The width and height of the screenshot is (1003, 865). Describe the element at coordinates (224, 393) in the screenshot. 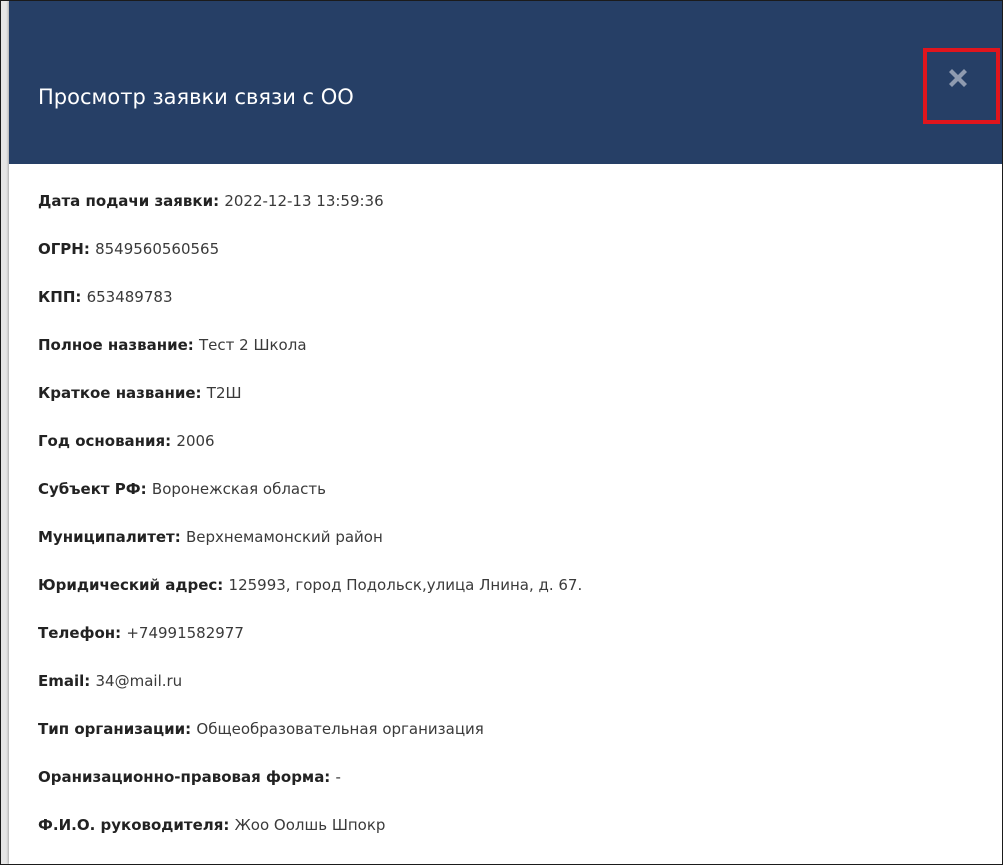

I see `field-value: Т2Ш` at that location.